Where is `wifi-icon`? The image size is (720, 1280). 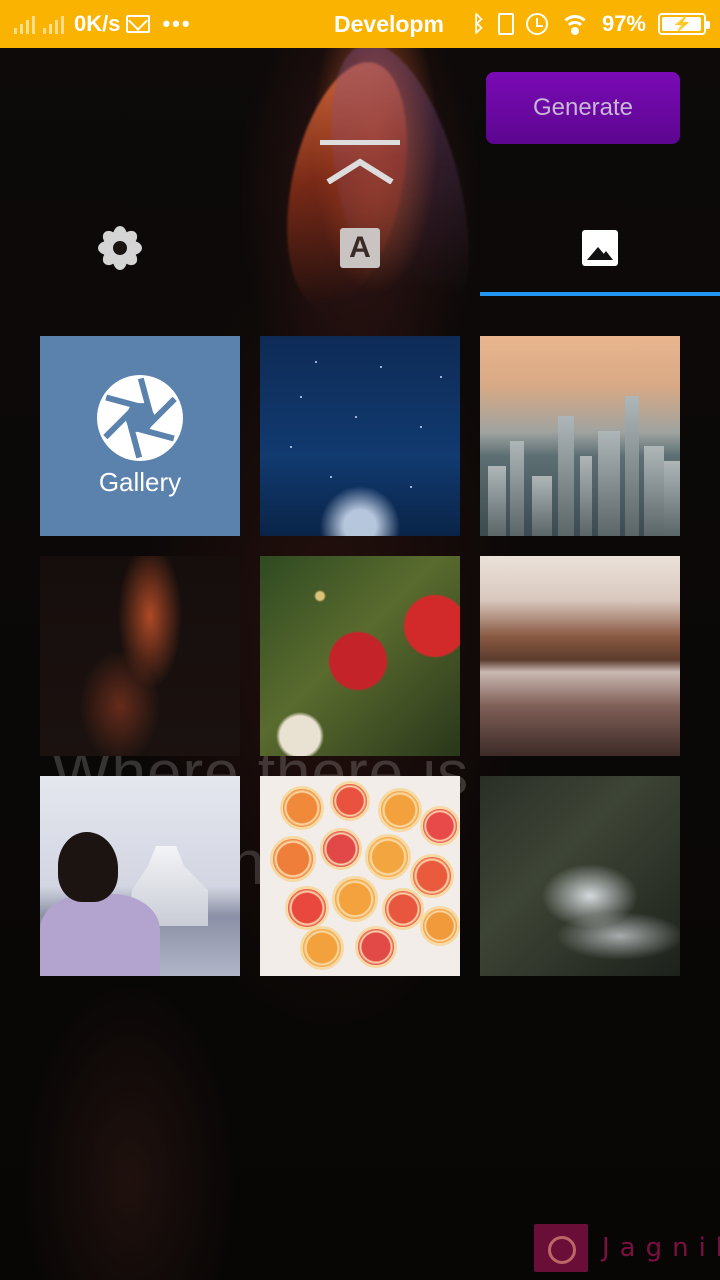
wifi-icon is located at coordinates (574, 24).